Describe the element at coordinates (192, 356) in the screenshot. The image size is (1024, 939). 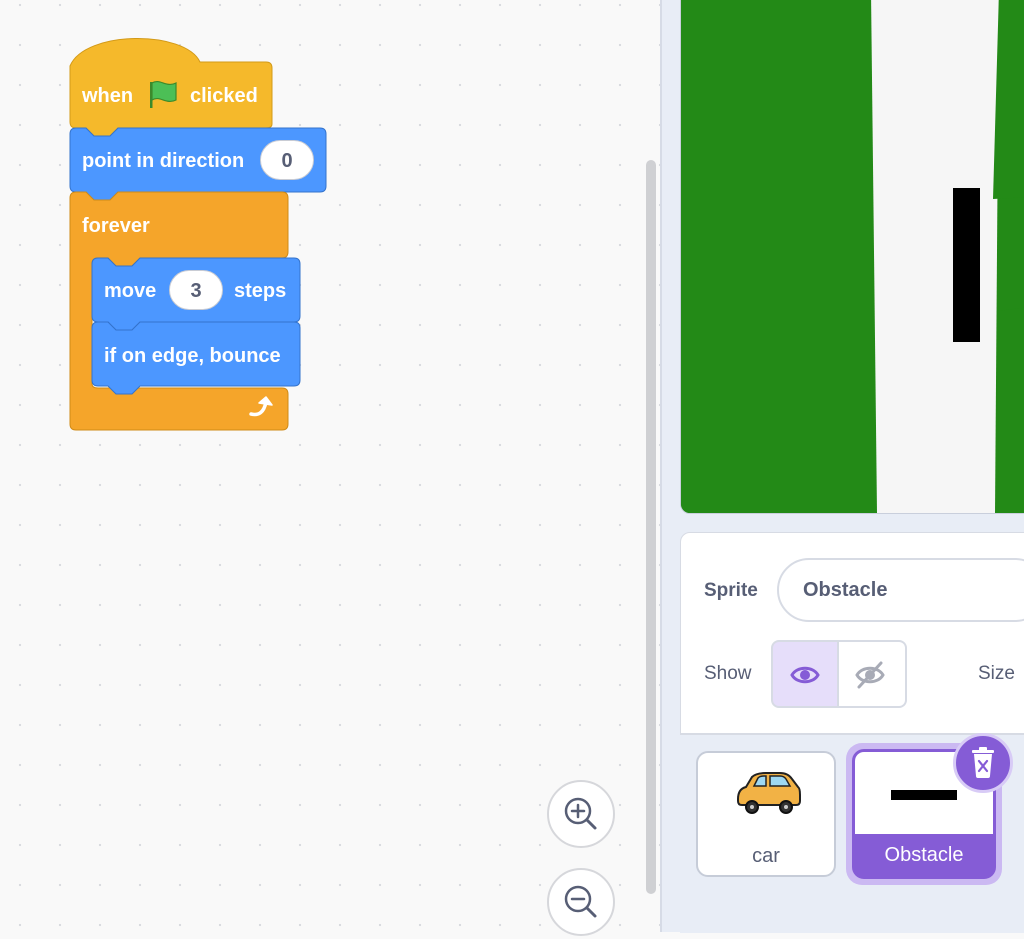
I see `bounce-block-label: if on edge, bounce` at that location.